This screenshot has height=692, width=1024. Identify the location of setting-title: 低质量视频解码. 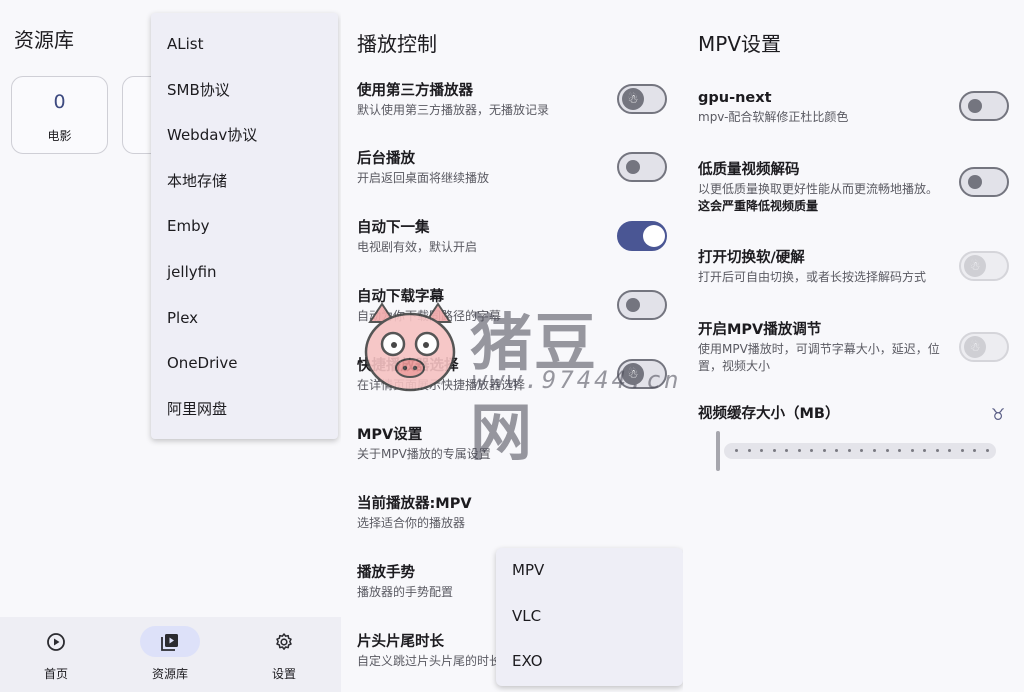
(749, 170).